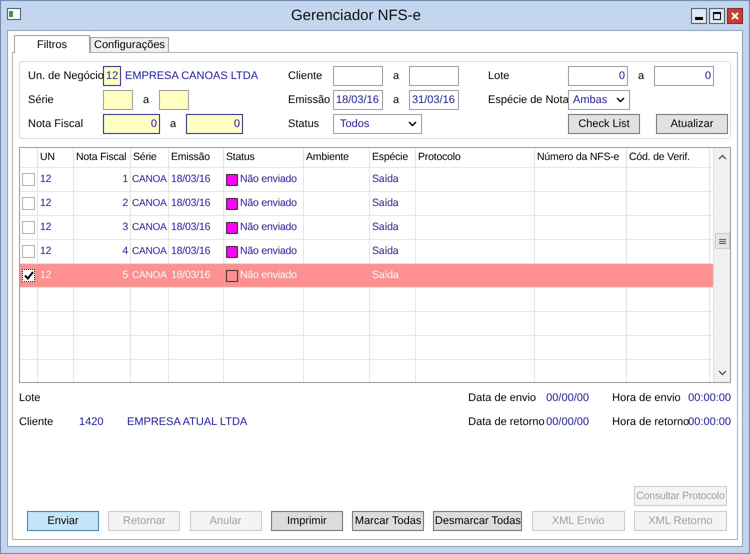 This screenshot has width=750, height=554. Describe the element at coordinates (722, 241) in the screenshot. I see `scroll-thumb` at that location.